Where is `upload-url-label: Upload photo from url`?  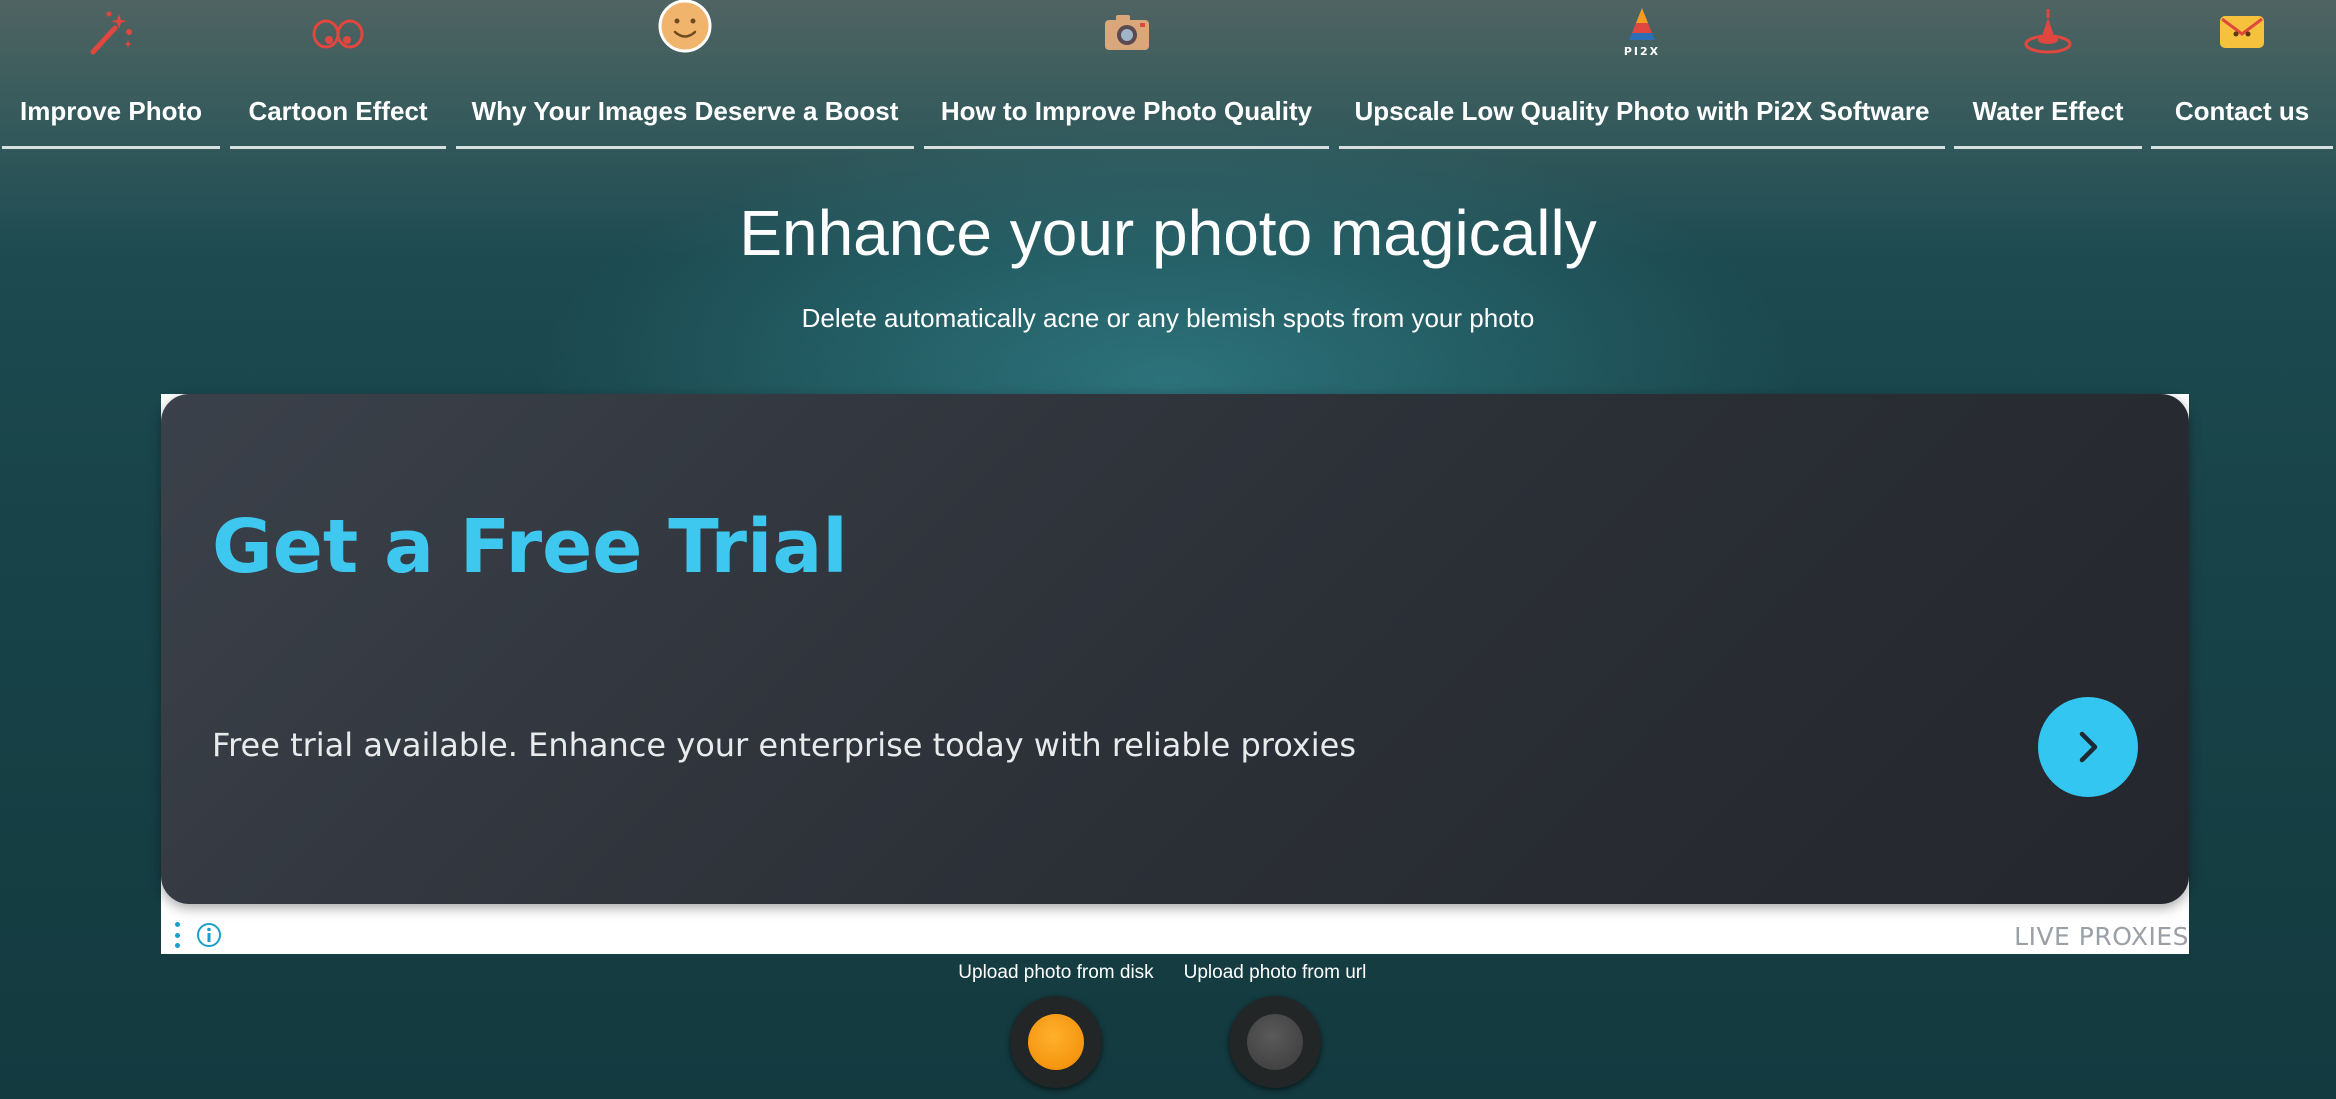
upload-url-label: Upload photo from url is located at coordinates (1275, 972).